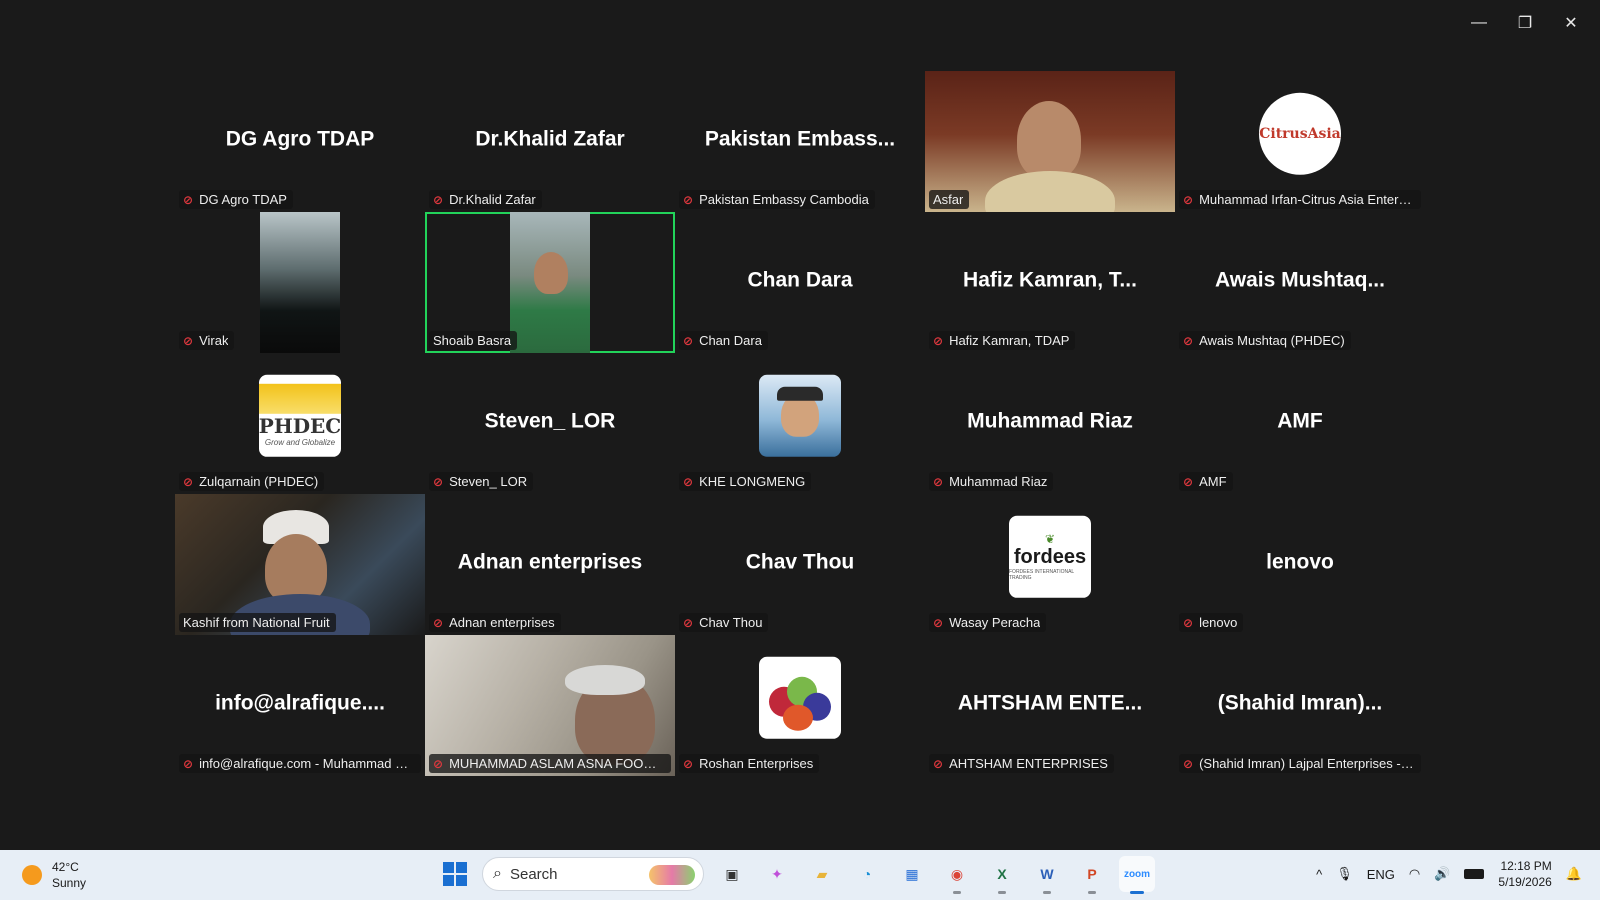  I want to click on person-body, so click(1050, 191).